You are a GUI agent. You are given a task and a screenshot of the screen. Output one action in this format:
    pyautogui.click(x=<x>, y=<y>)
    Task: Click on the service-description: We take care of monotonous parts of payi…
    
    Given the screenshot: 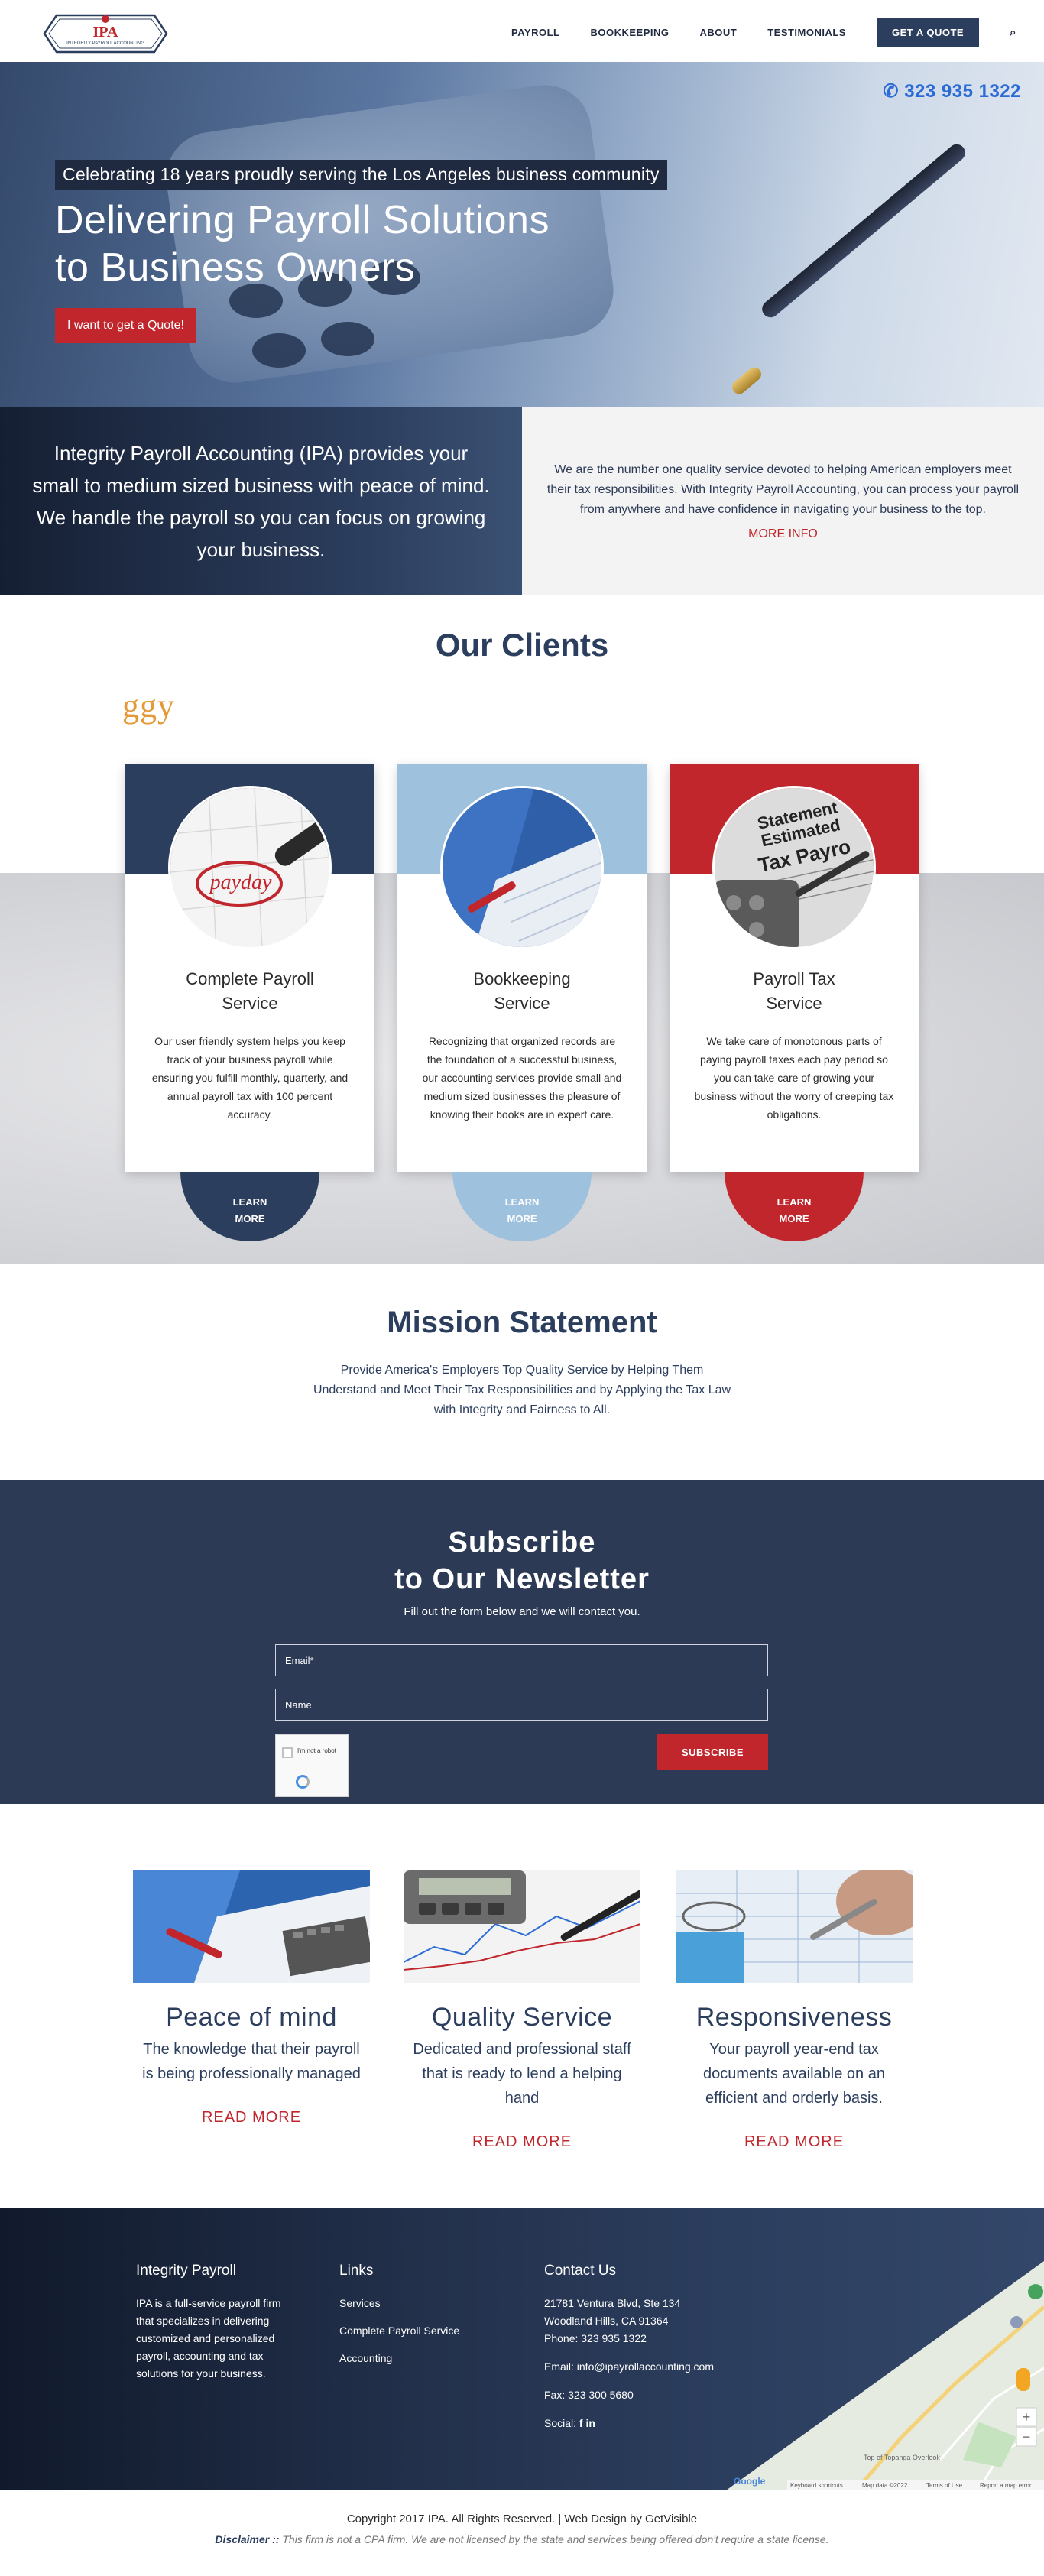 What is the action you would take?
    pyautogui.click(x=794, y=1078)
    